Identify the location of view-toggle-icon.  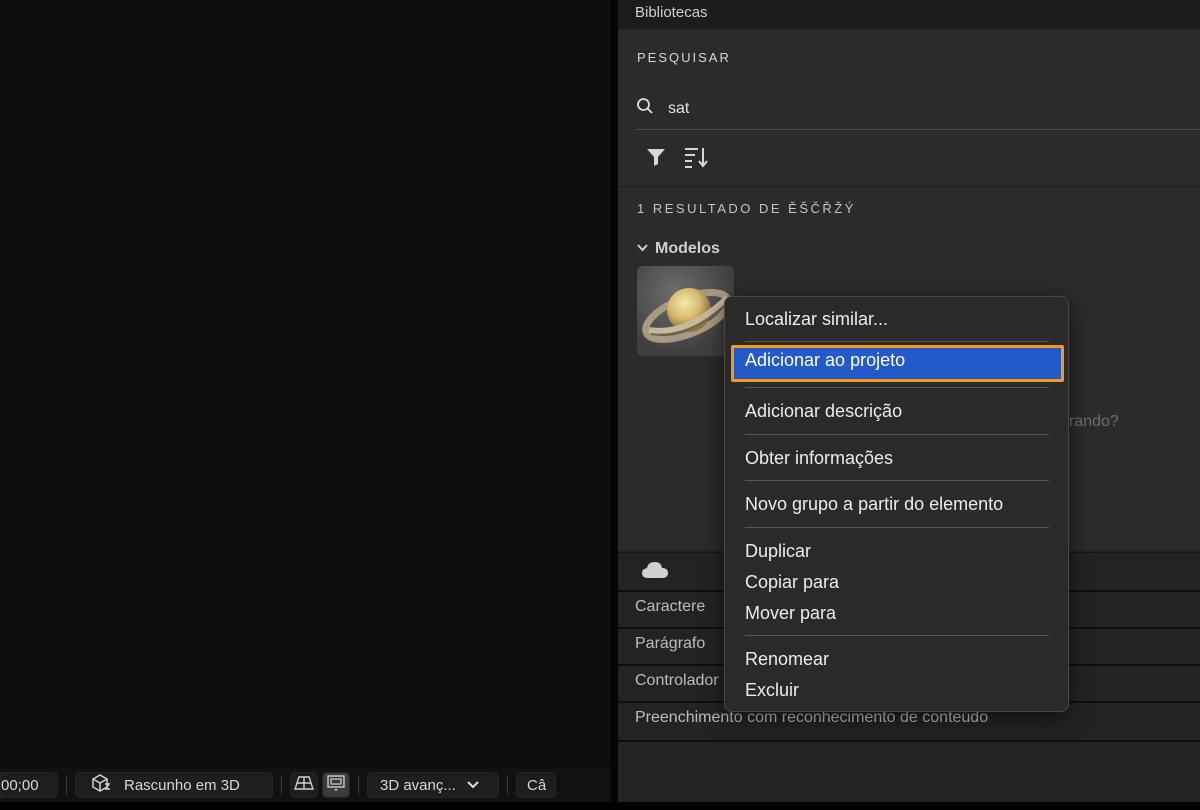
(336, 785).